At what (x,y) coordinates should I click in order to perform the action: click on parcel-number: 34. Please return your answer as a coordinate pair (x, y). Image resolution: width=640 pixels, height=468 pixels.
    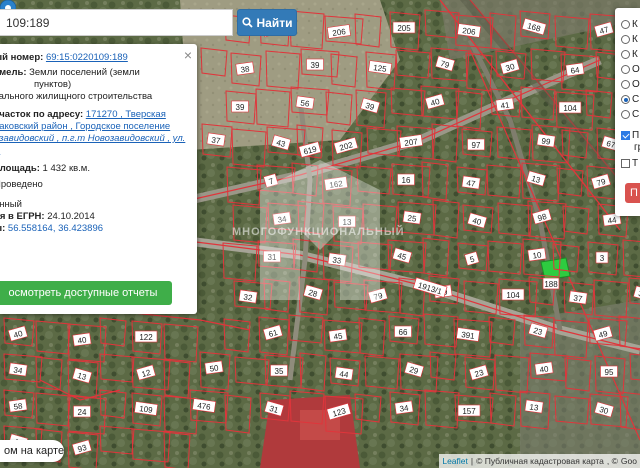
    Looking at the image, I should click on (404, 408).